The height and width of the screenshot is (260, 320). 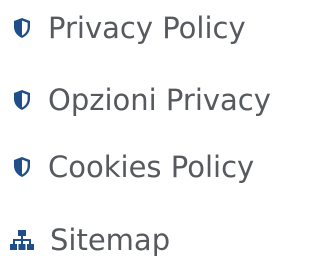 I want to click on privacy-policy-label: Privacy Policy, so click(x=147, y=28).